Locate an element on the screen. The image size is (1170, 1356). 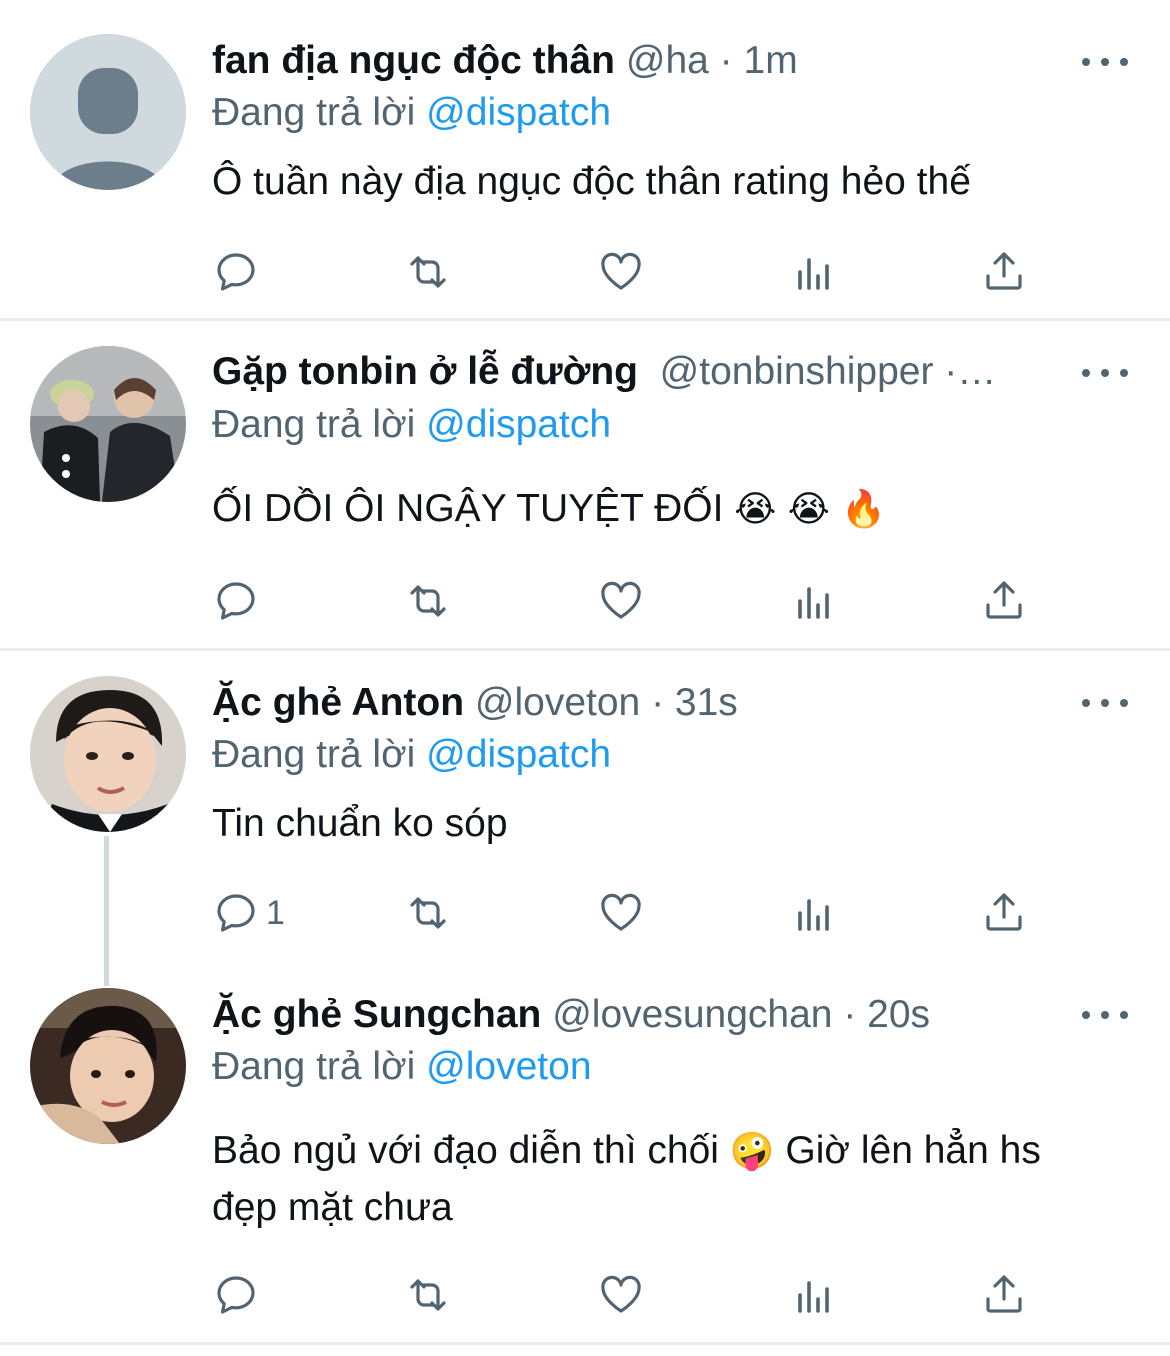
tweet-header: fan địa ngục độc thân @ha · 1m is located at coordinates (636, 61).